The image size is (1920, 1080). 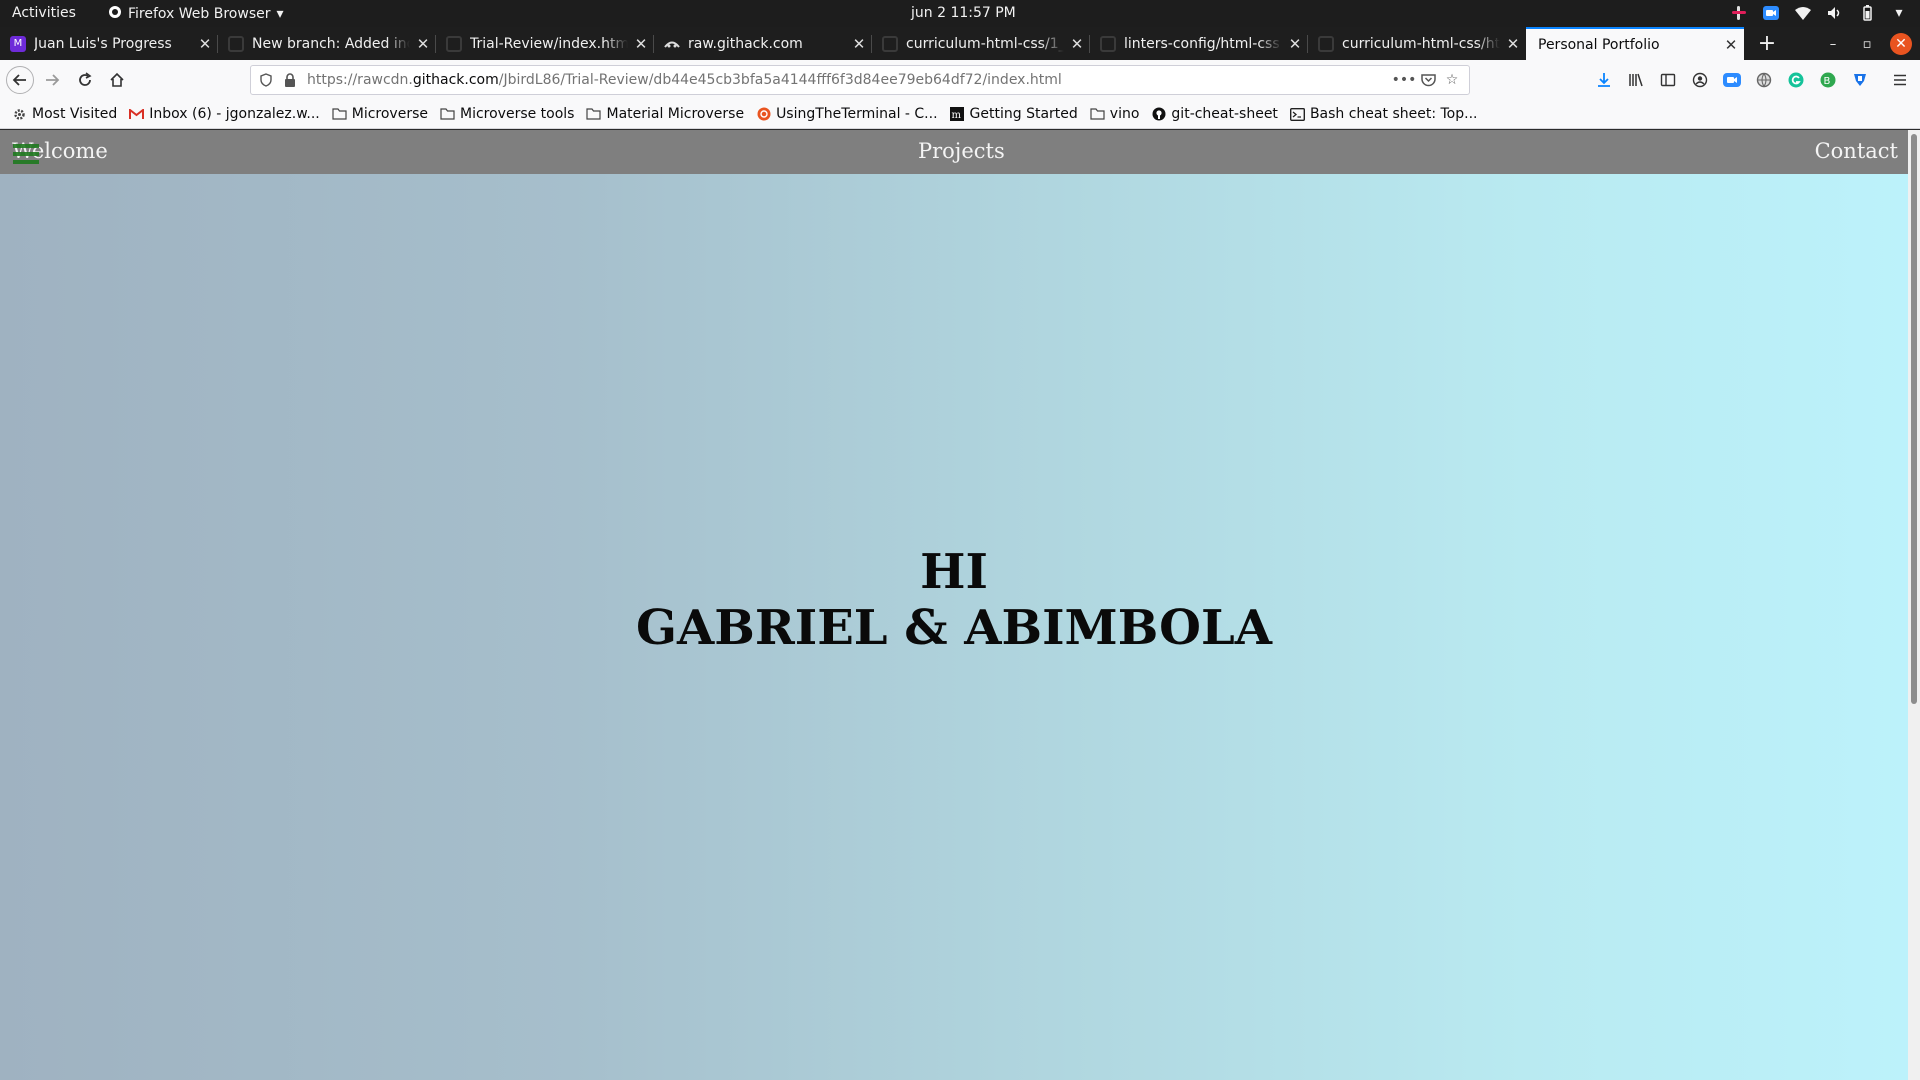 I want to click on tab-raw-githack: raw.githack.com ✕, so click(x=763, y=43).